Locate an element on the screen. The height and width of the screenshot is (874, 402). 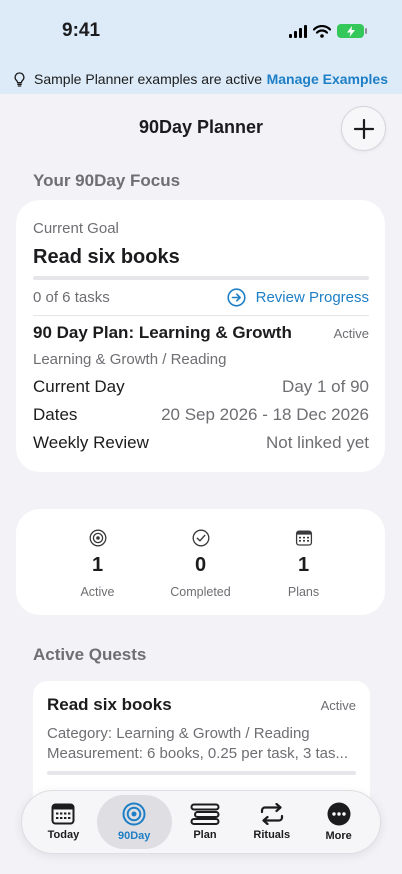
calendar-grid-icon is located at coordinates (63, 814).